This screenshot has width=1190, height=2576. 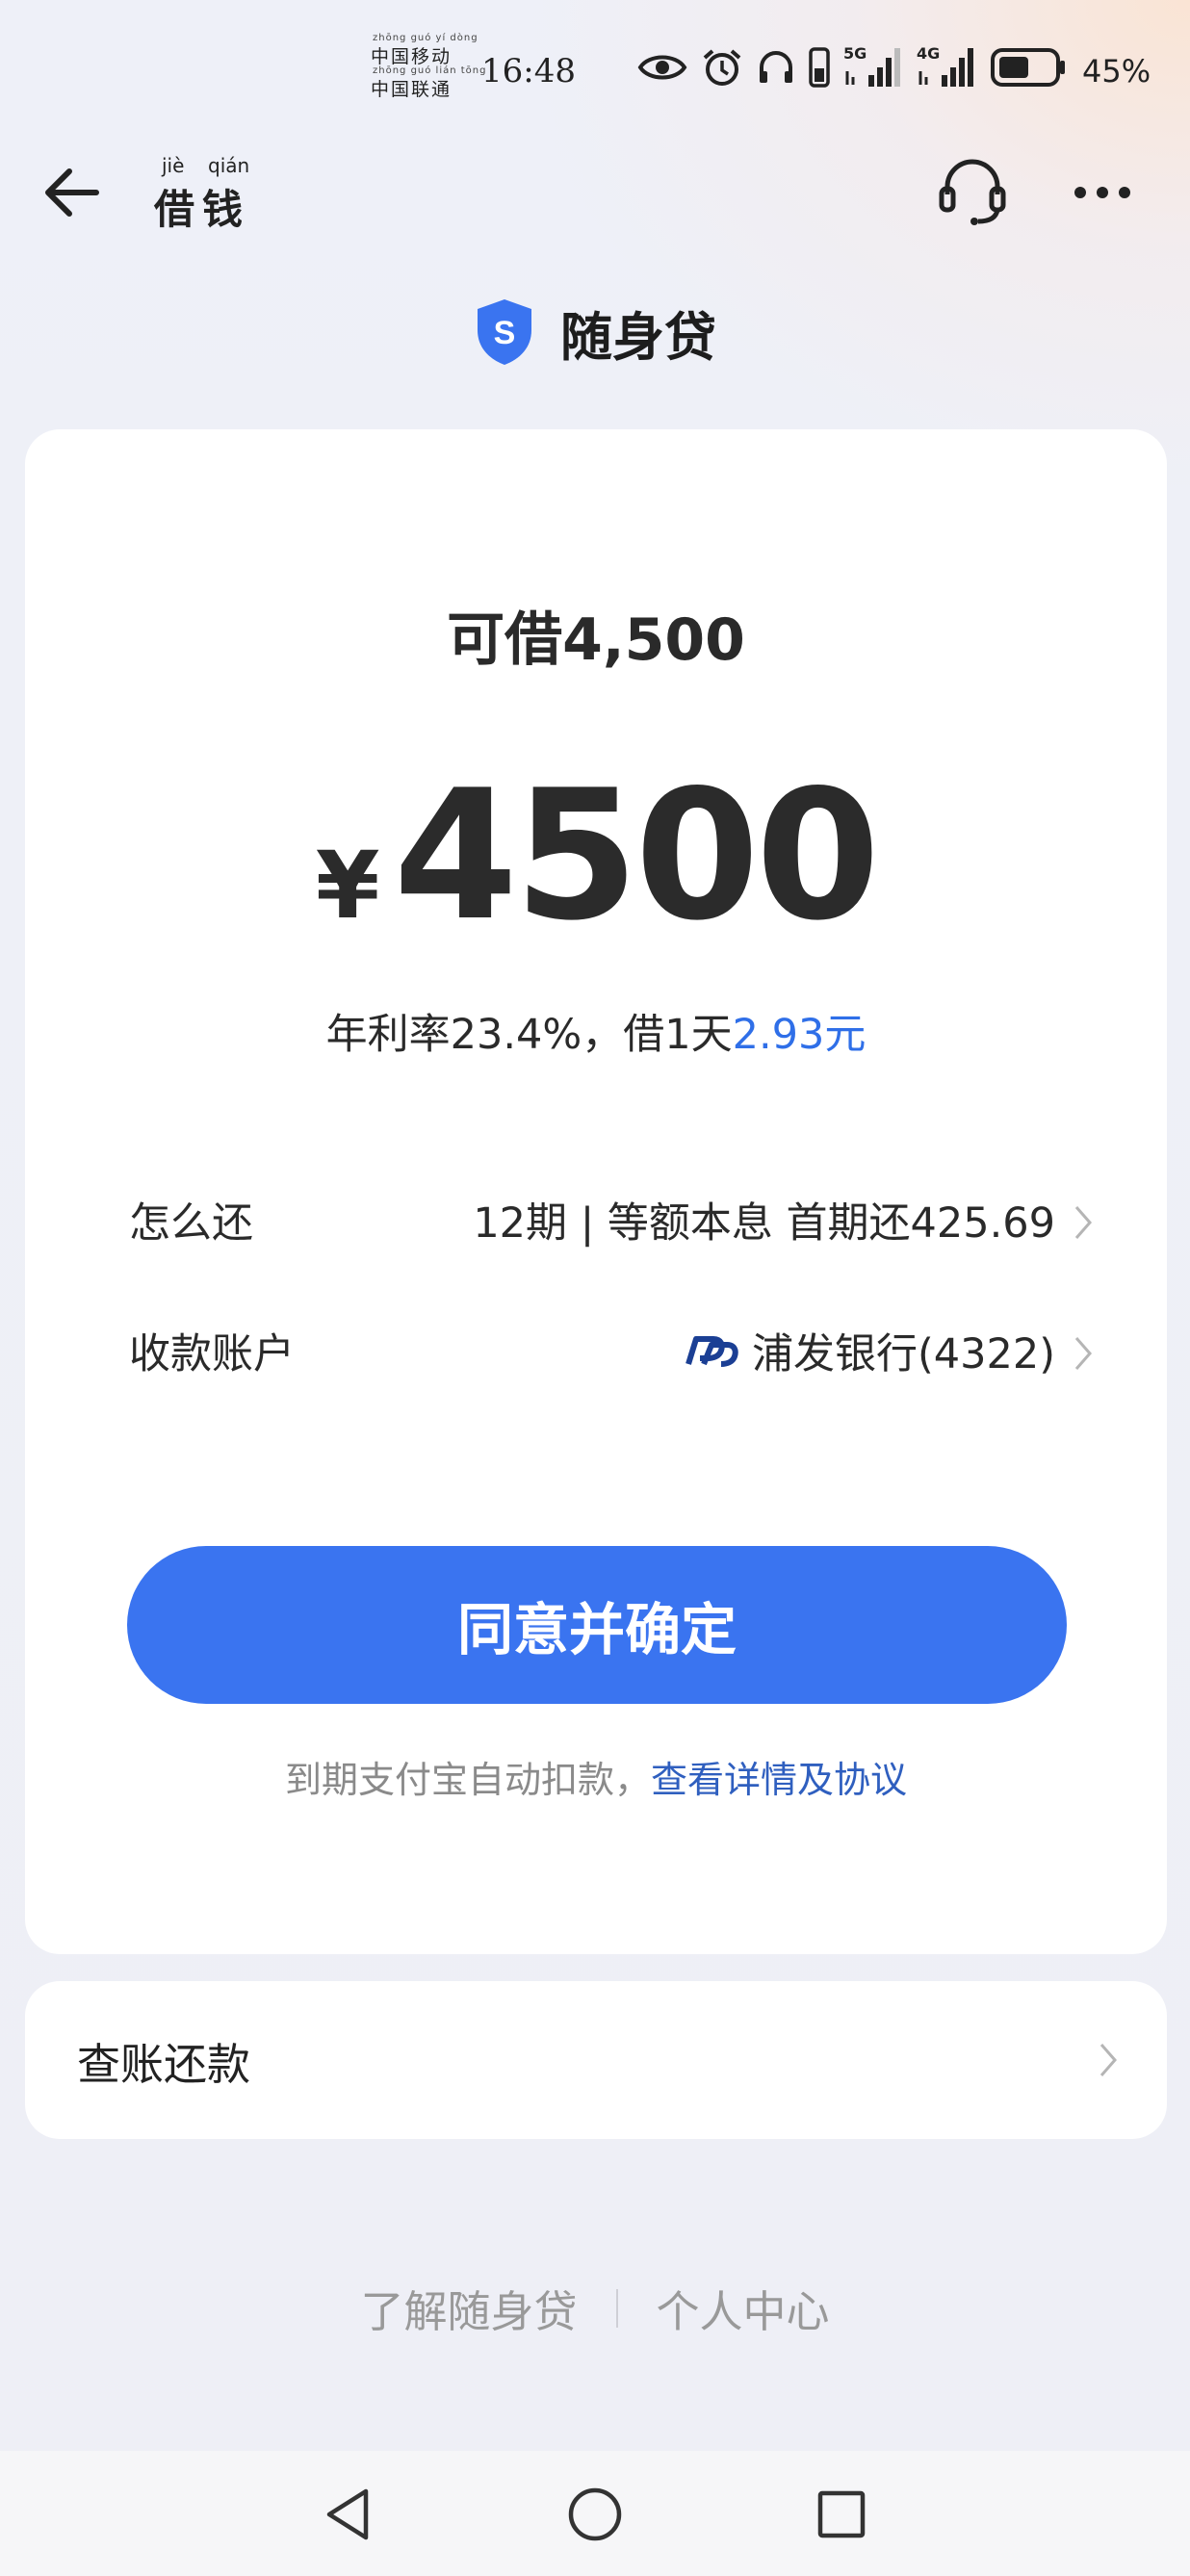 What do you see at coordinates (638, 337) in the screenshot?
I see `product-name: 随身贷` at bounding box center [638, 337].